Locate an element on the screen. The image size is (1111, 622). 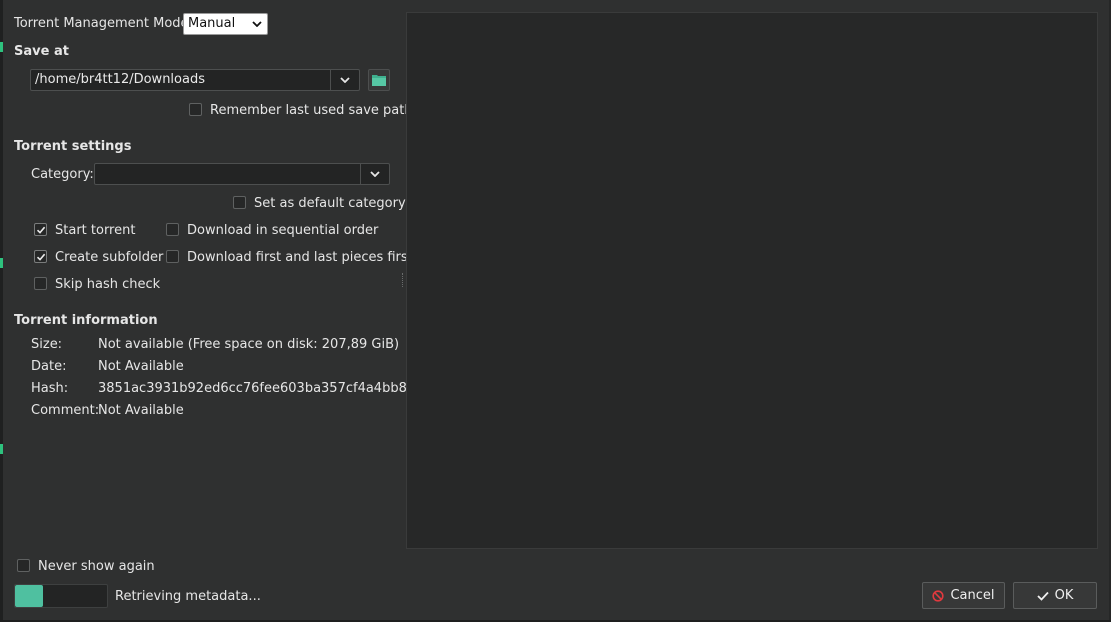
management-mode-select: Manual is located at coordinates (225, 24).